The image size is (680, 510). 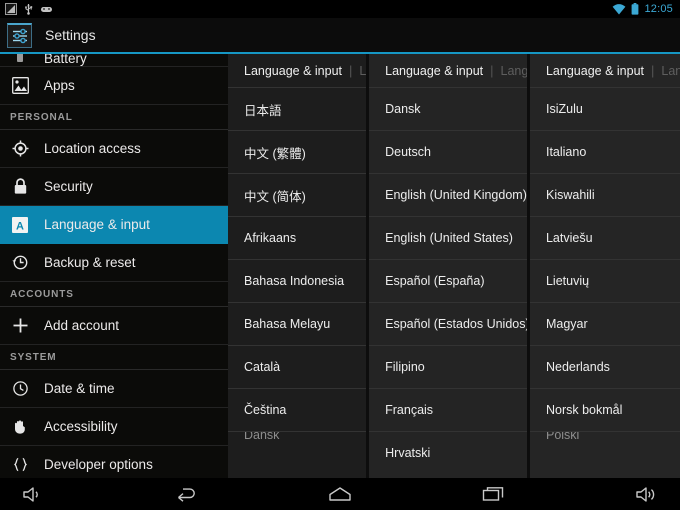 I want to click on sidebar-item-backup-and-reset: Backup & reset, so click(x=114, y=263).